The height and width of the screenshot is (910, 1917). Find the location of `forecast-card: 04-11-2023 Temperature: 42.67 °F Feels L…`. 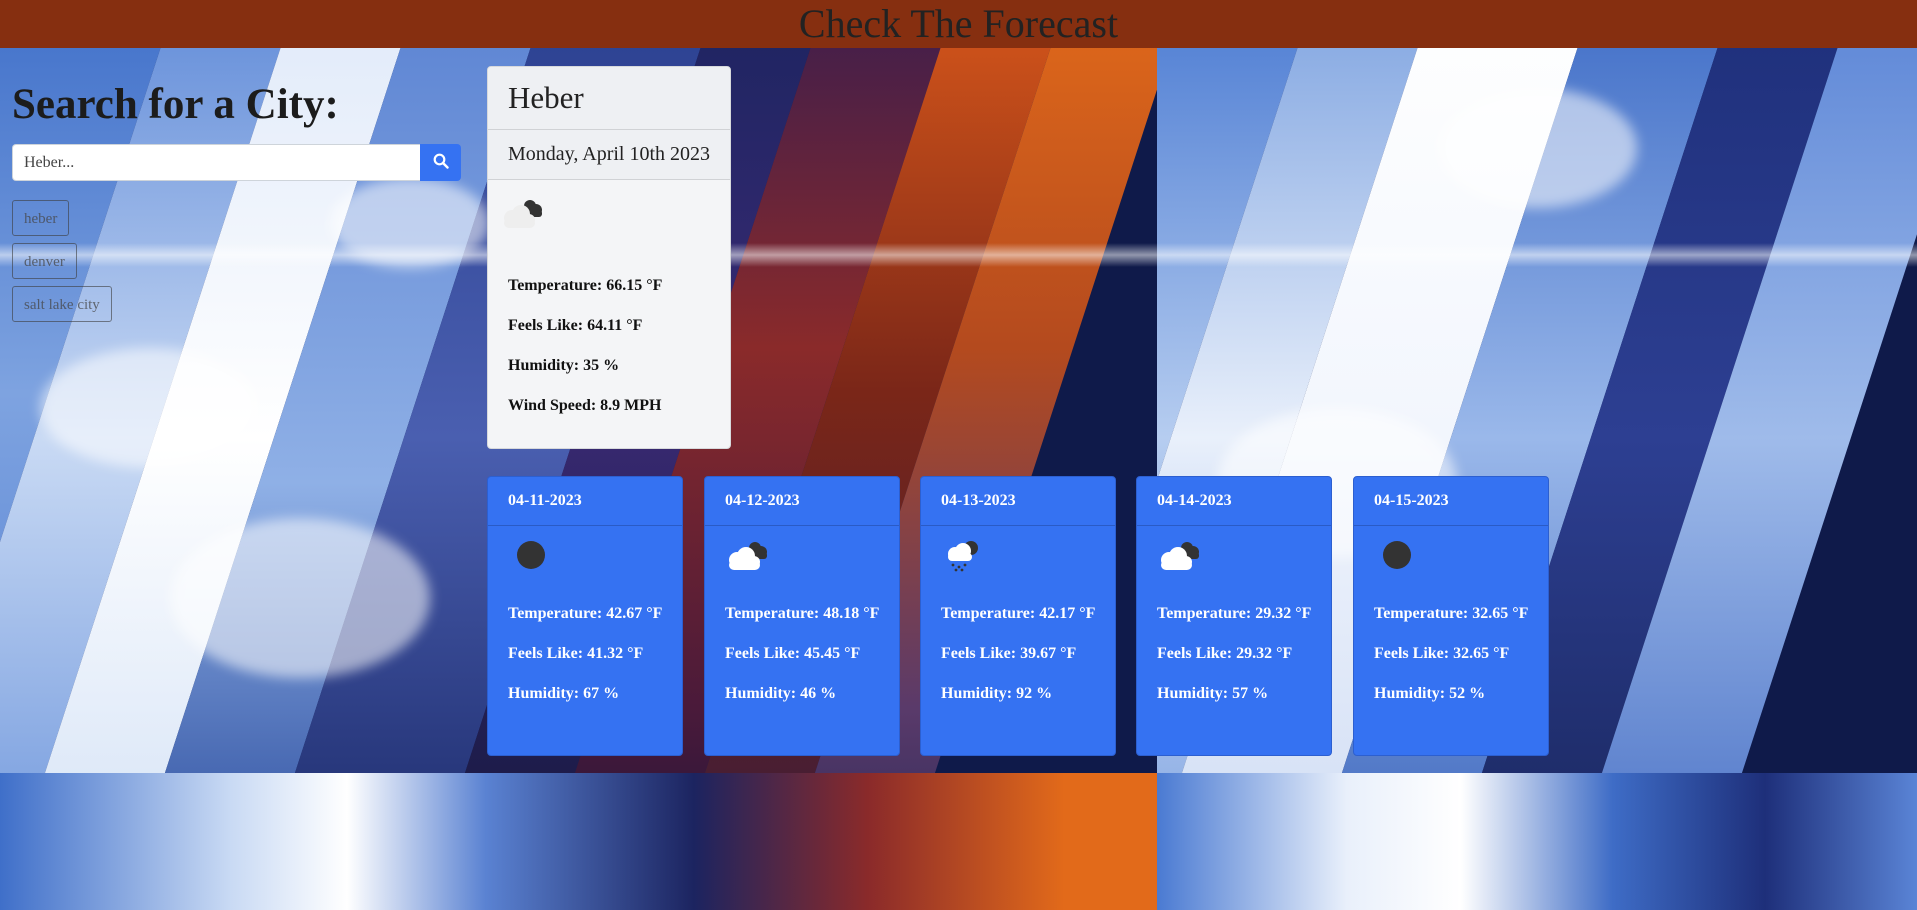

forecast-card: 04-11-2023 Temperature: 42.67 °F Feels L… is located at coordinates (585, 616).